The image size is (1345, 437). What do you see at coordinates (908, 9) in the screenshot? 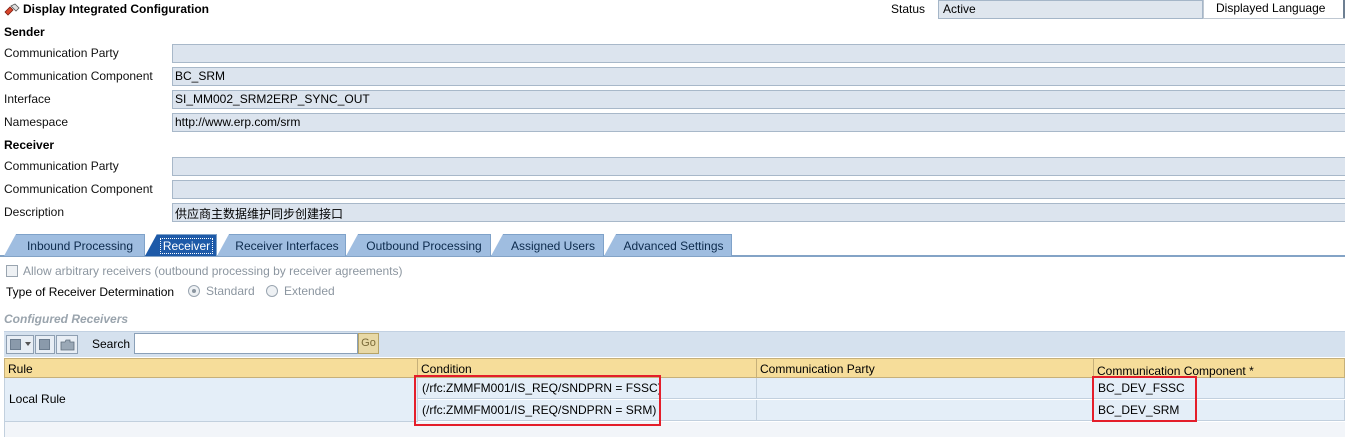
I see `status-label: Status` at bounding box center [908, 9].